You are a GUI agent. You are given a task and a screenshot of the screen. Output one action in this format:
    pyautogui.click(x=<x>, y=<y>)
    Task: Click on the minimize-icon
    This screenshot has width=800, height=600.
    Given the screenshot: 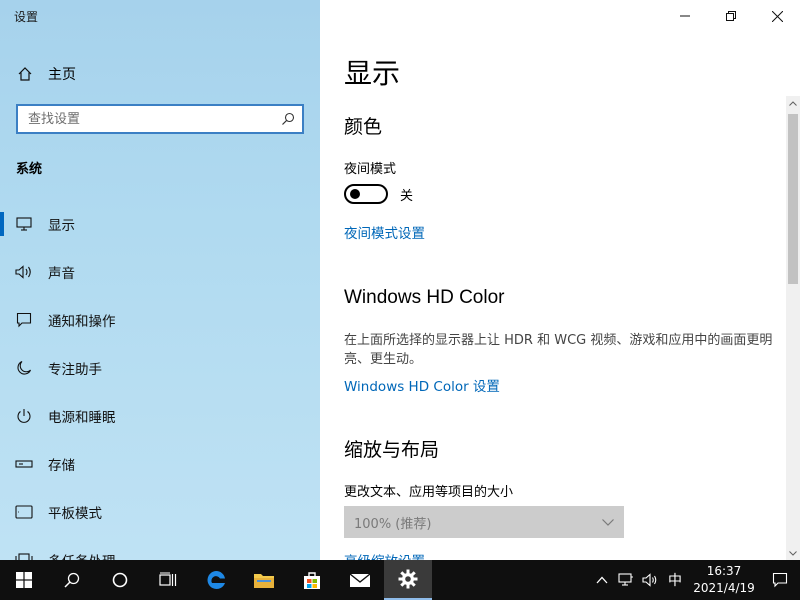 What is the action you would take?
    pyautogui.click(x=685, y=16)
    